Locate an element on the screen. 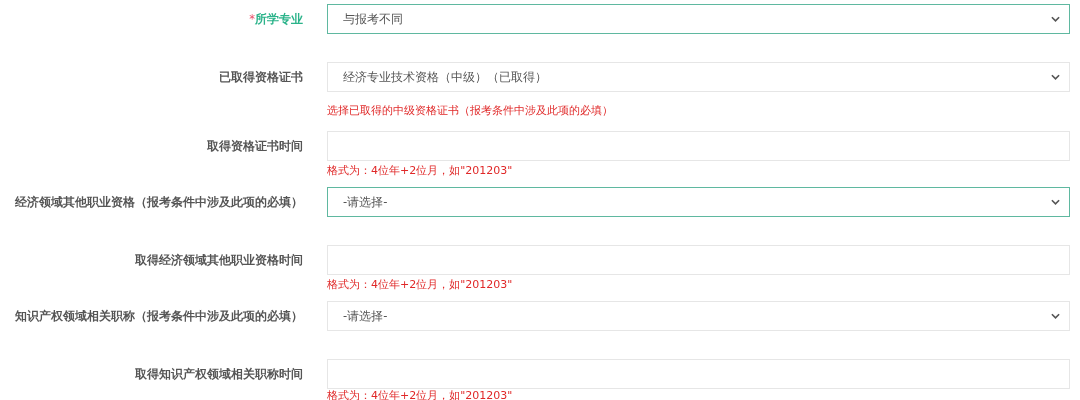 The height and width of the screenshot is (400, 1080). field-label: 取得经济领域其他职业资格时间 is located at coordinates (218, 260).